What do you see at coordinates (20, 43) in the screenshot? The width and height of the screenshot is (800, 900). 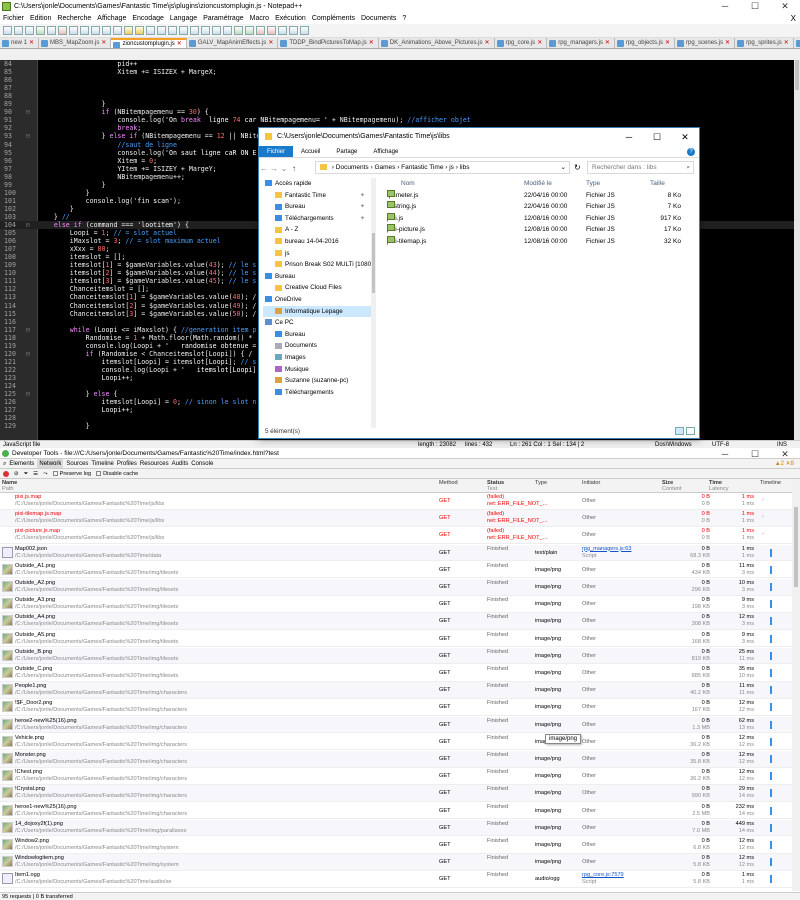 I see `tab-0: new 1 ✕` at bounding box center [20, 43].